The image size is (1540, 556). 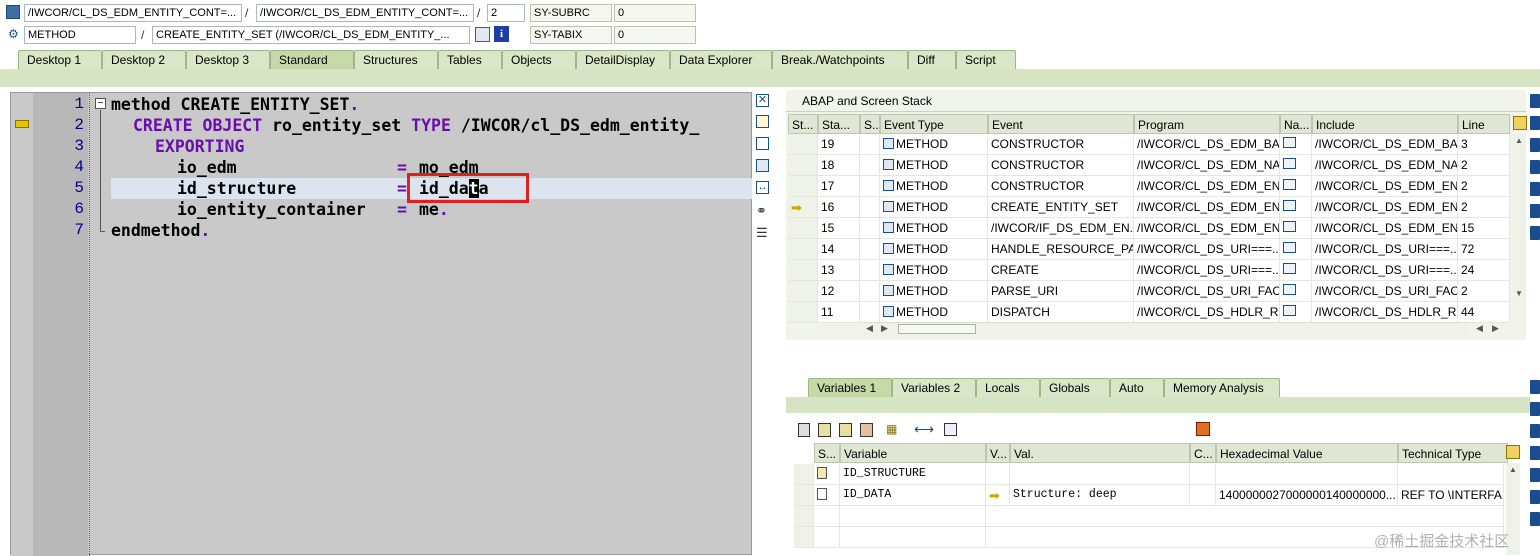 What do you see at coordinates (571, 35) in the screenshot?
I see `sysvar-name-2: SY-TABIX` at bounding box center [571, 35].